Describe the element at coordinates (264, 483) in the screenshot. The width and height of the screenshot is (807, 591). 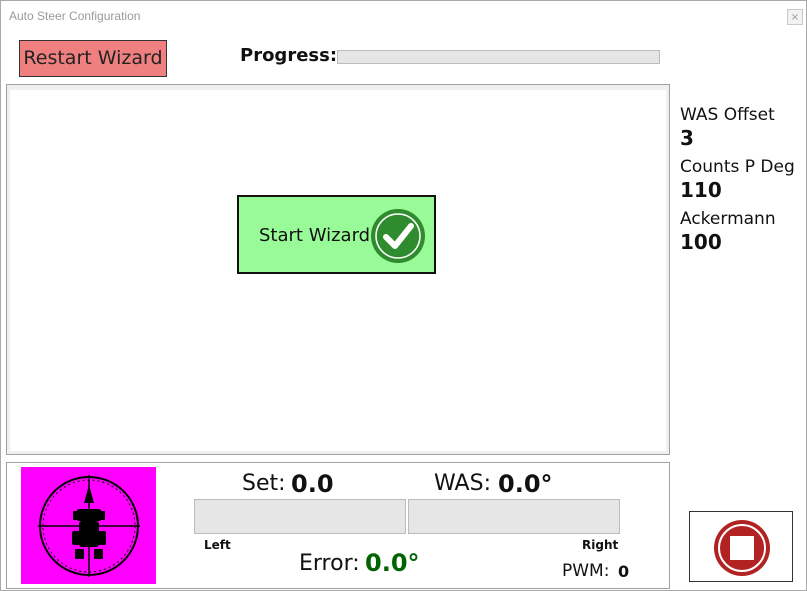
I see `set-label: Set:` at that location.